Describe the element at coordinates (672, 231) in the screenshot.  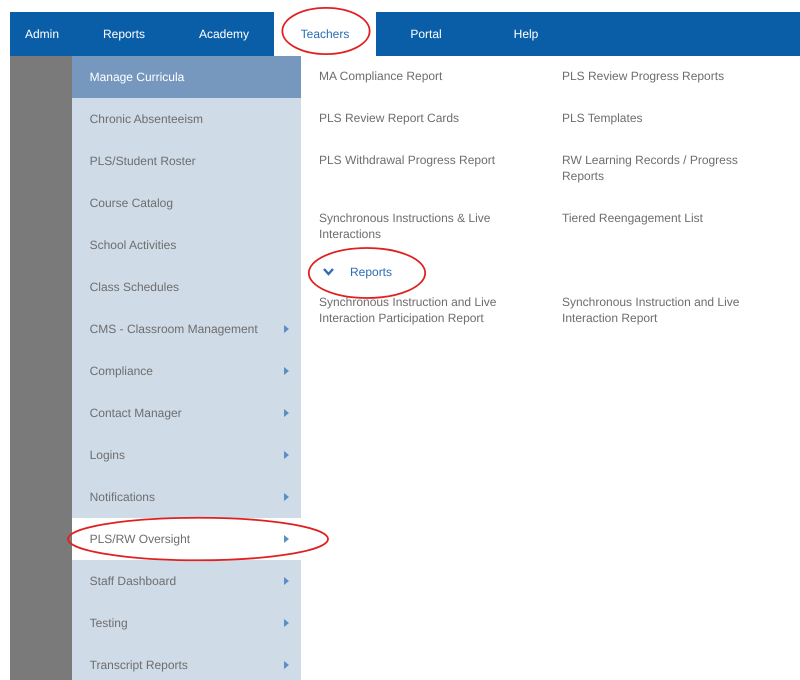
I see `report-link: Tiered Reengagement List` at that location.